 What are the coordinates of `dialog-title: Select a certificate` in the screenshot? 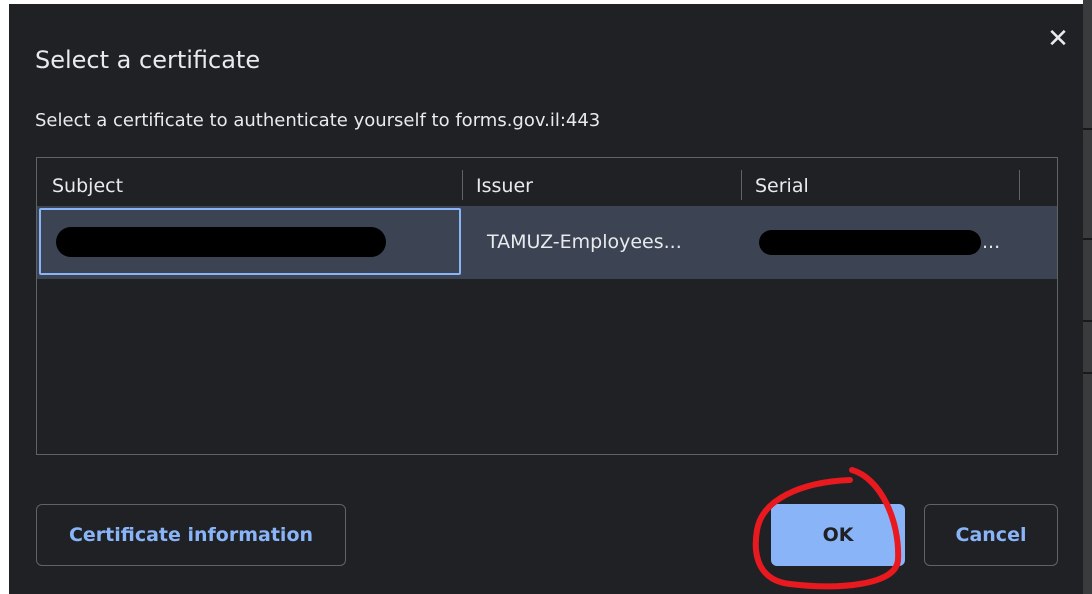 It's located at (148, 60).